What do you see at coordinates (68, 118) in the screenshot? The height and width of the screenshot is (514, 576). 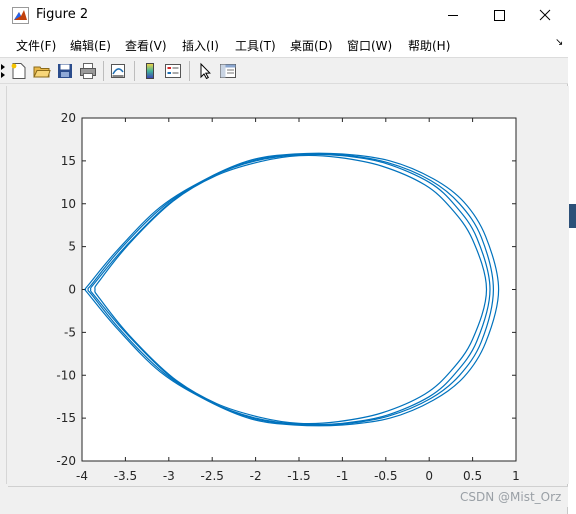 I see `y-tick-label: 20` at bounding box center [68, 118].